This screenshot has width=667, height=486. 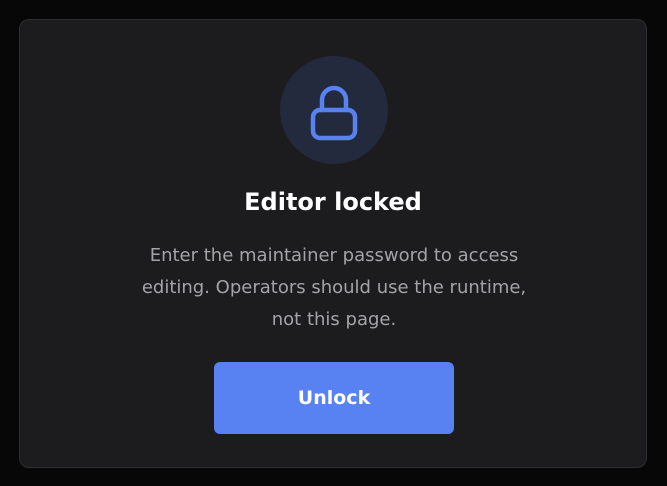 I want to click on dialog-title: Editor locked, so click(x=333, y=202).